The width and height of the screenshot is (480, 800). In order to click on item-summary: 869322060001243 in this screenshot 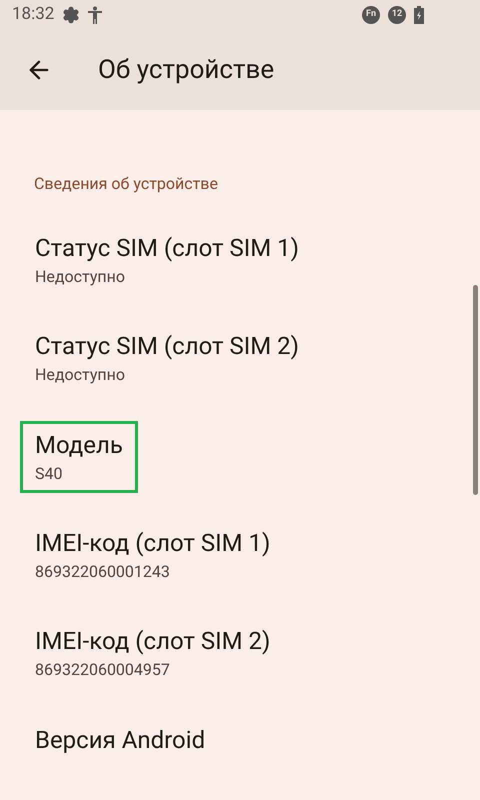, I will do `click(103, 571)`.